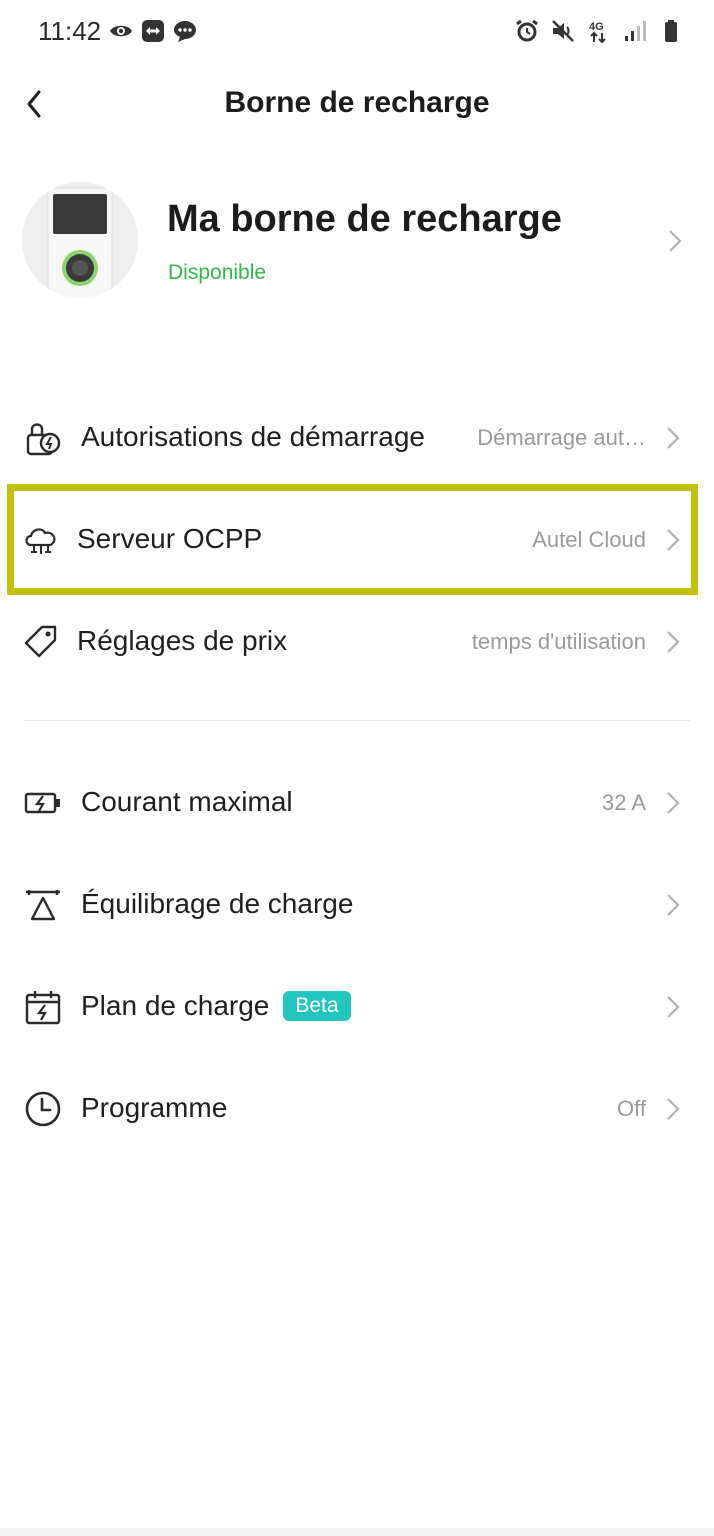  What do you see at coordinates (43, 905) in the screenshot?
I see `load-balance-icon` at bounding box center [43, 905].